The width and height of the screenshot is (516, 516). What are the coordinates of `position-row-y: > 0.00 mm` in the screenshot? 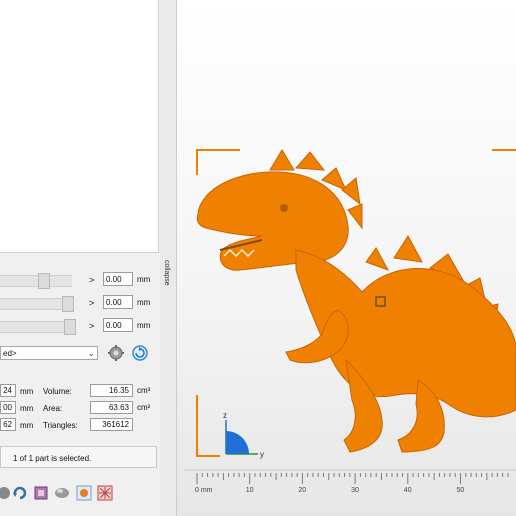 It's located at (79, 303).